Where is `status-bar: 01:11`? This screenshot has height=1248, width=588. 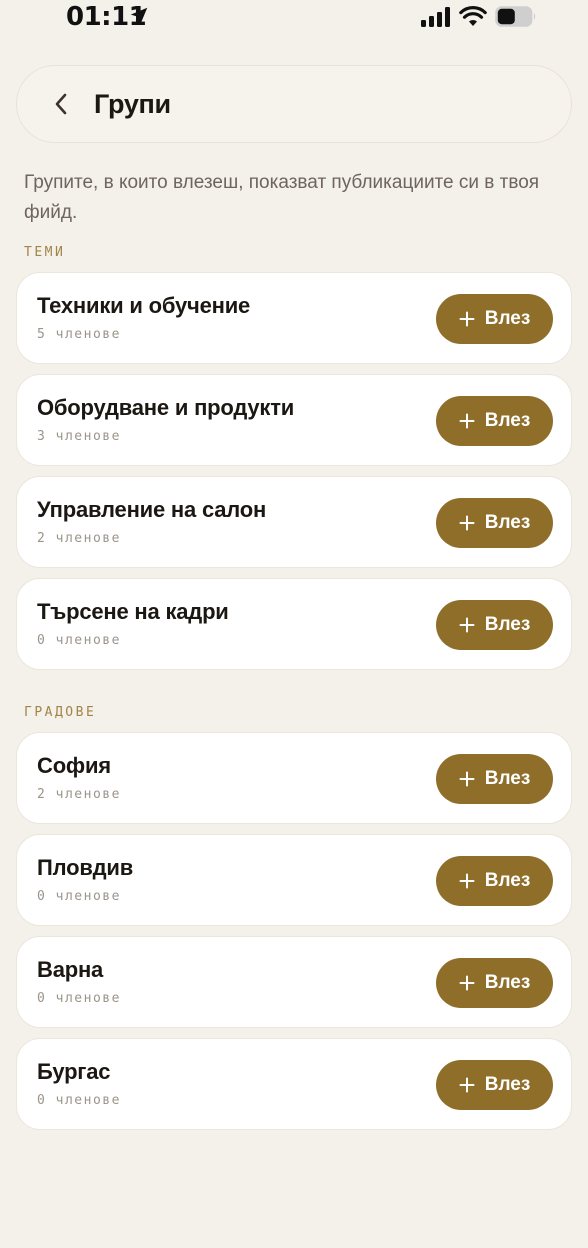 status-bar: 01:11 is located at coordinates (294, 17).